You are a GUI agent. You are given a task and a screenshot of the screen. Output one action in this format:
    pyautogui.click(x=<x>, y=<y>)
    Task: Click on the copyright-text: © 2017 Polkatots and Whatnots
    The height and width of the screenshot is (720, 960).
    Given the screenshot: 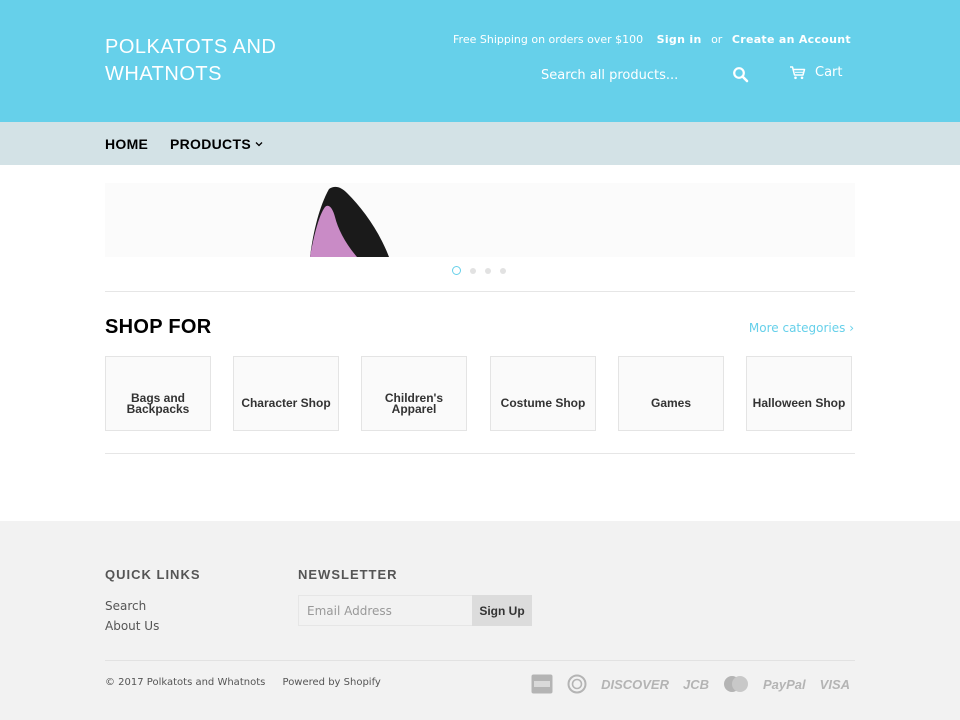 What is the action you would take?
    pyautogui.click(x=185, y=682)
    